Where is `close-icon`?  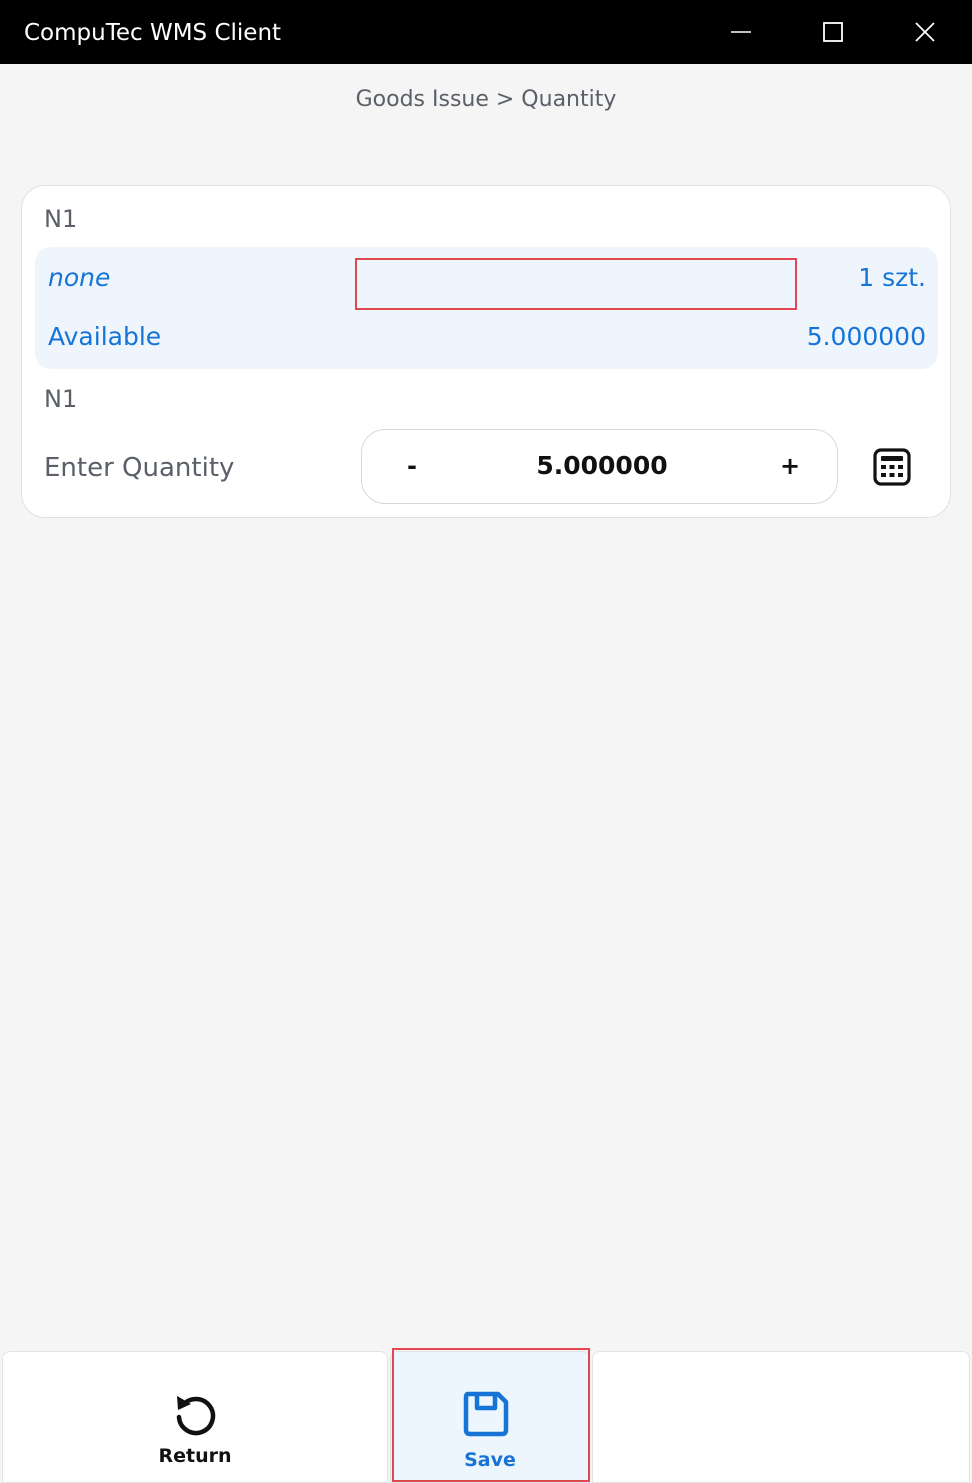 close-icon is located at coordinates (925, 32).